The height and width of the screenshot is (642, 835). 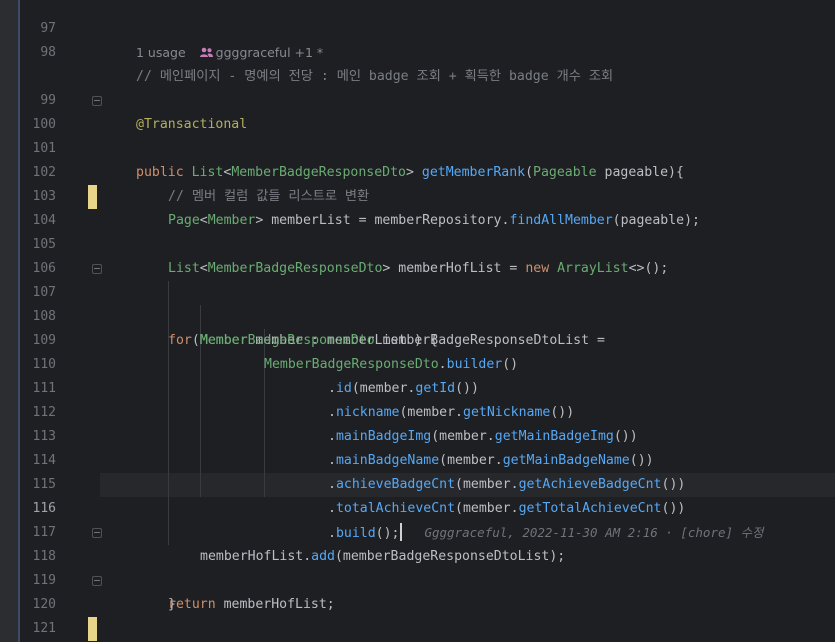 What do you see at coordinates (417, 206) in the screenshot?
I see `code-line: 104` at bounding box center [417, 206].